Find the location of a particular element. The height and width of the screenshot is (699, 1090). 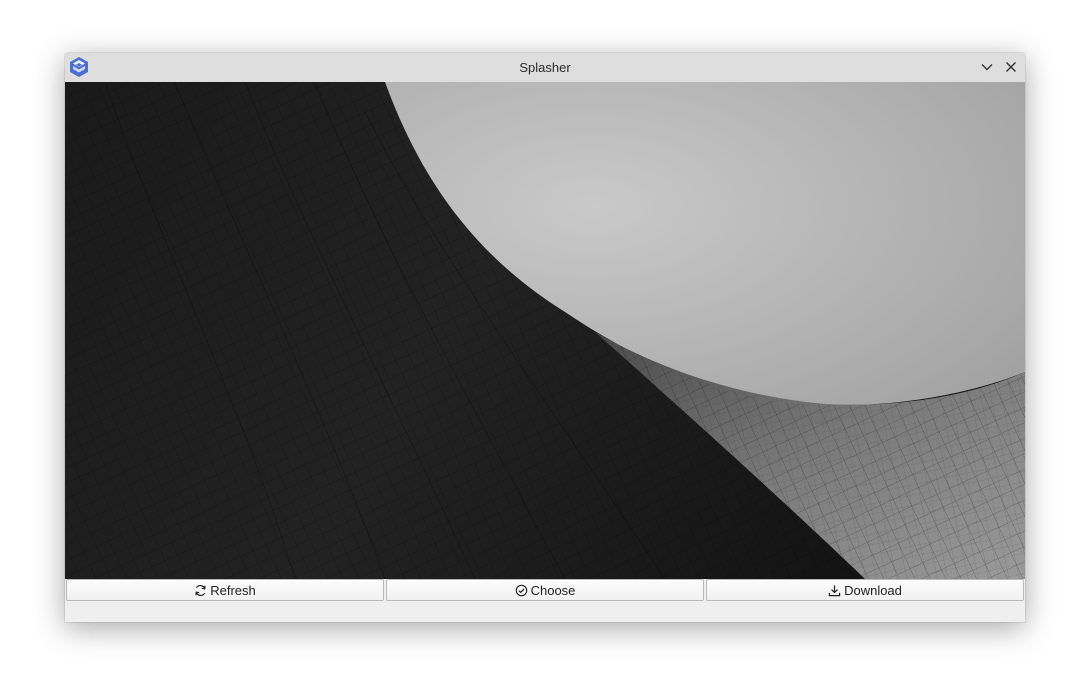

refresh-icon is located at coordinates (200, 590).